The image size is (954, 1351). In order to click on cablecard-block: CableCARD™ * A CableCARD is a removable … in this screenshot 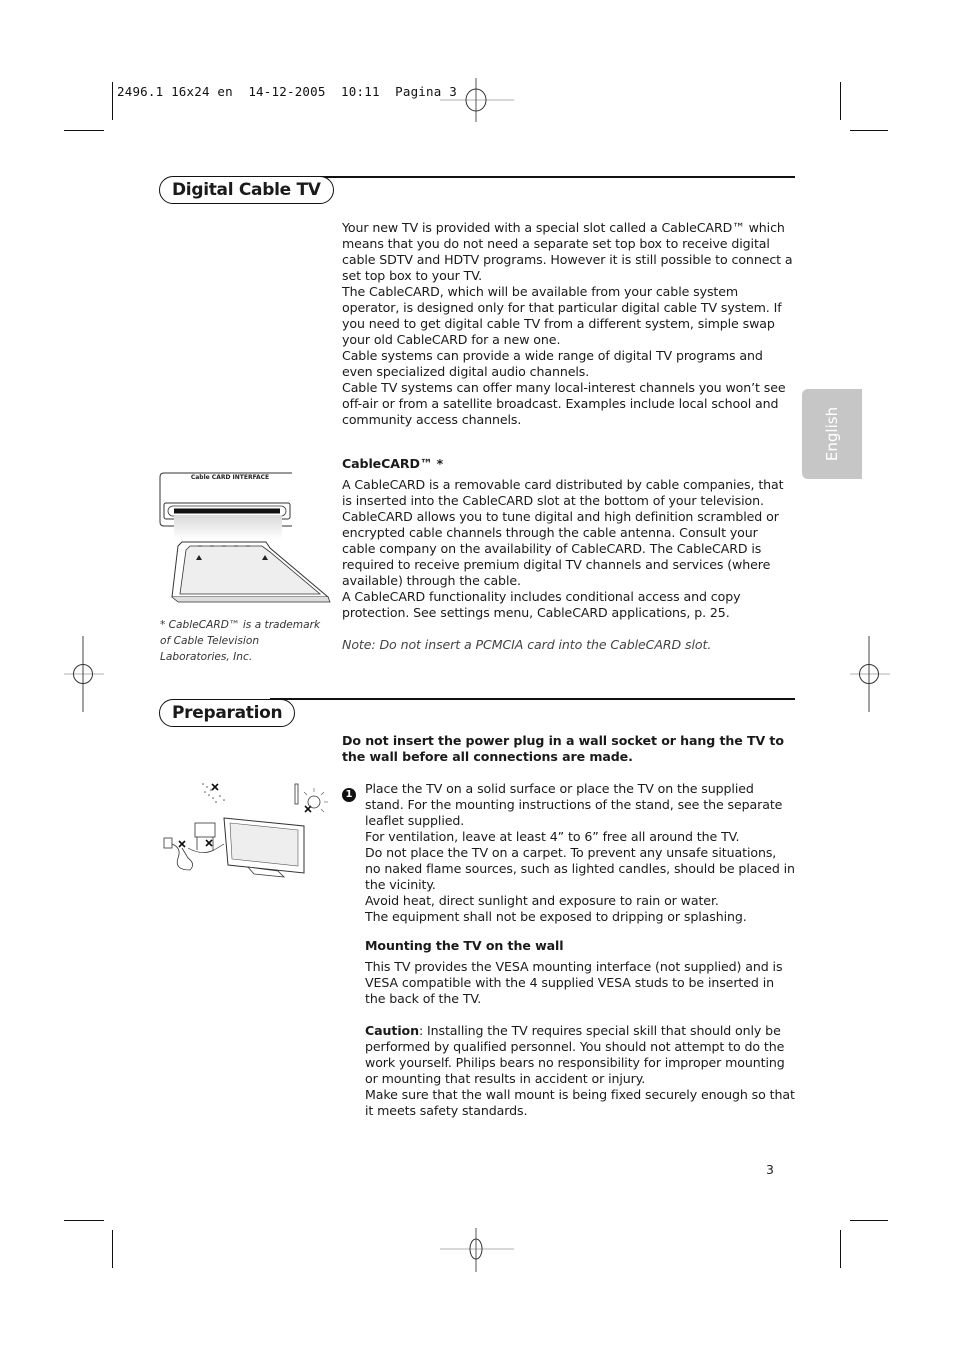, I will do `click(568, 554)`.